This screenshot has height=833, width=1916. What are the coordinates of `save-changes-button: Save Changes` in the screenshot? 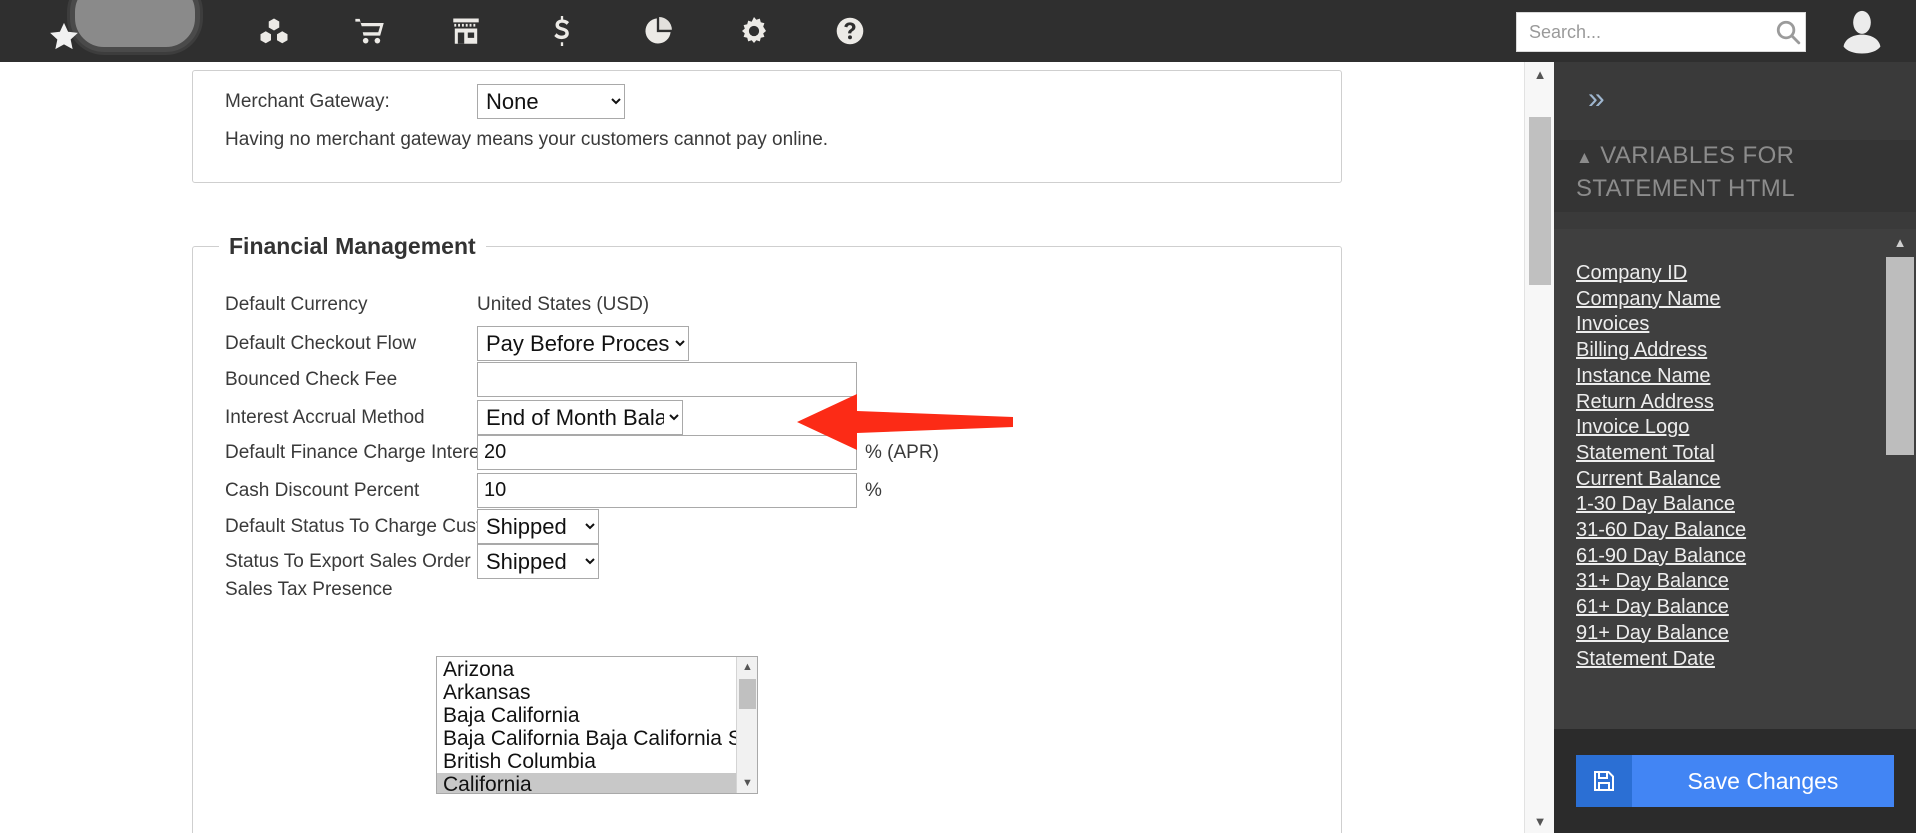 It's located at (1735, 781).